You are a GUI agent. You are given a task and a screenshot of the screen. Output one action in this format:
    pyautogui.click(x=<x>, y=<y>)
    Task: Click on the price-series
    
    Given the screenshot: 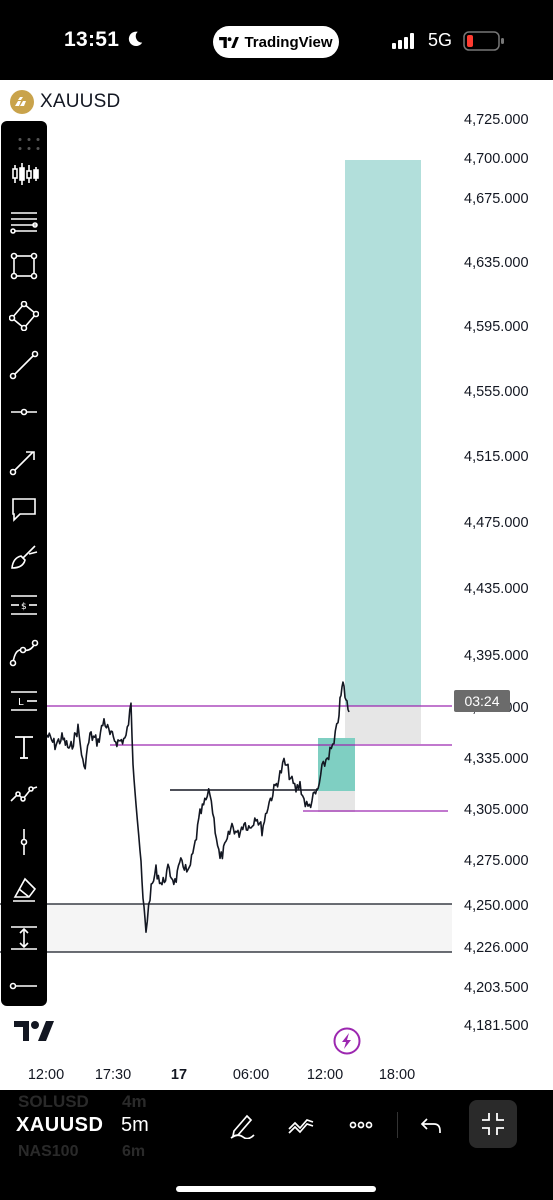 What is the action you would take?
    pyautogui.click(x=198, y=807)
    